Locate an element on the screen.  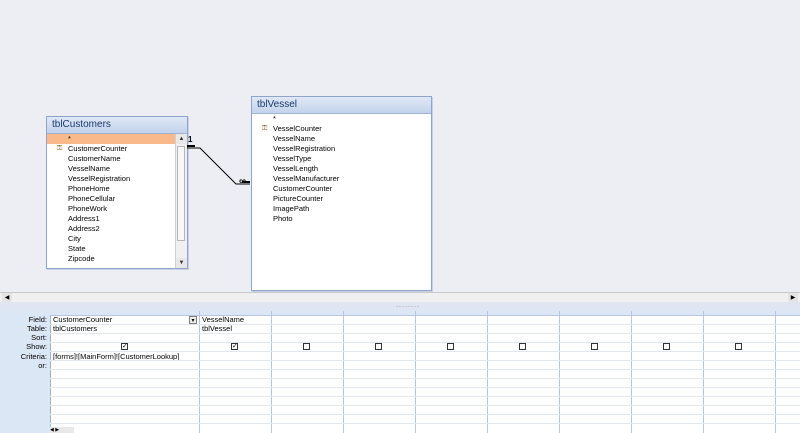
grid-row-label: Table: is located at coordinates (36, 328).